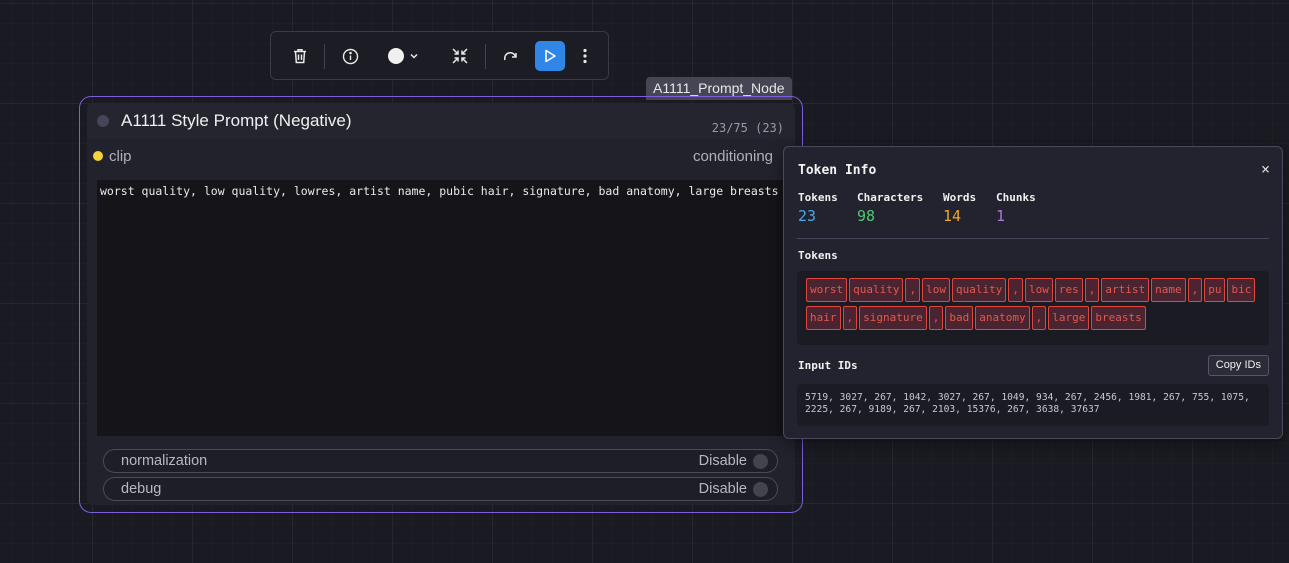 The height and width of the screenshot is (563, 1289). Describe the element at coordinates (1016, 208) in the screenshot. I see `stat-chunks: Chunks 1` at that location.